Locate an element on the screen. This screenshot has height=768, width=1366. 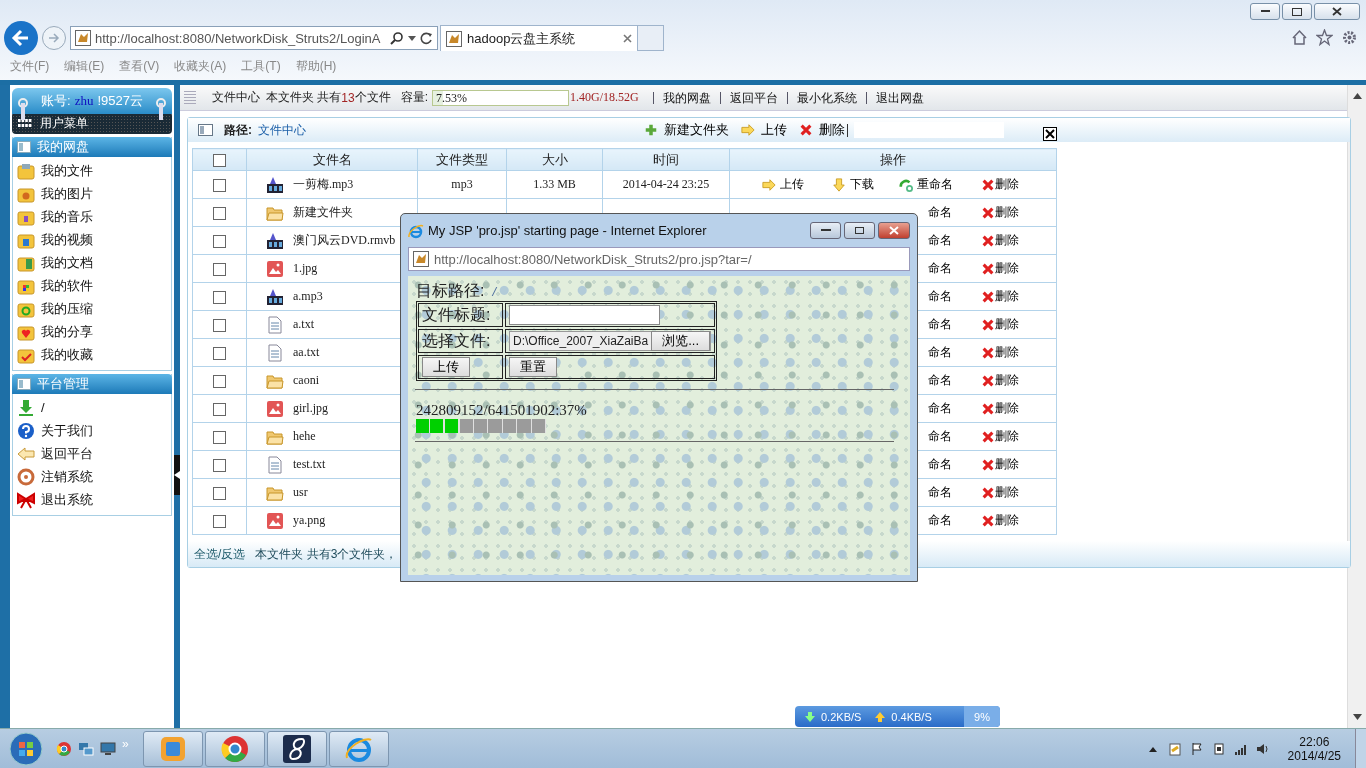
taskbar-app is located at coordinates (296, 749).